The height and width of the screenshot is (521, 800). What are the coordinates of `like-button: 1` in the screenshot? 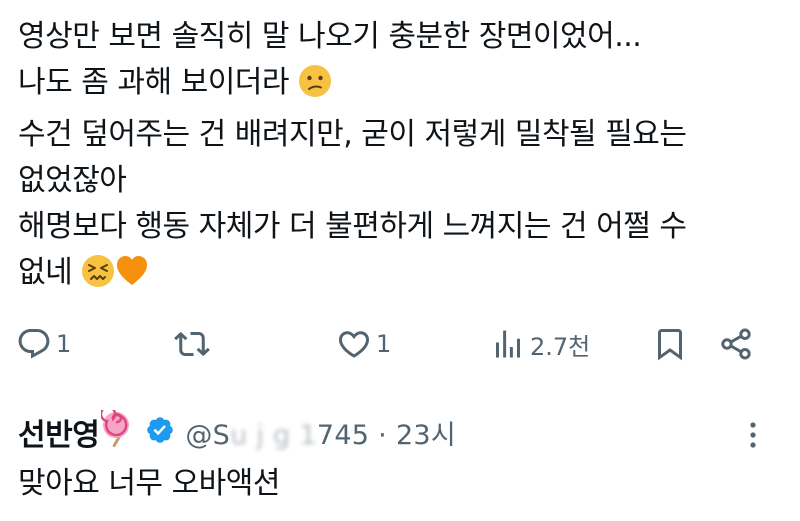 It's located at (363, 344).